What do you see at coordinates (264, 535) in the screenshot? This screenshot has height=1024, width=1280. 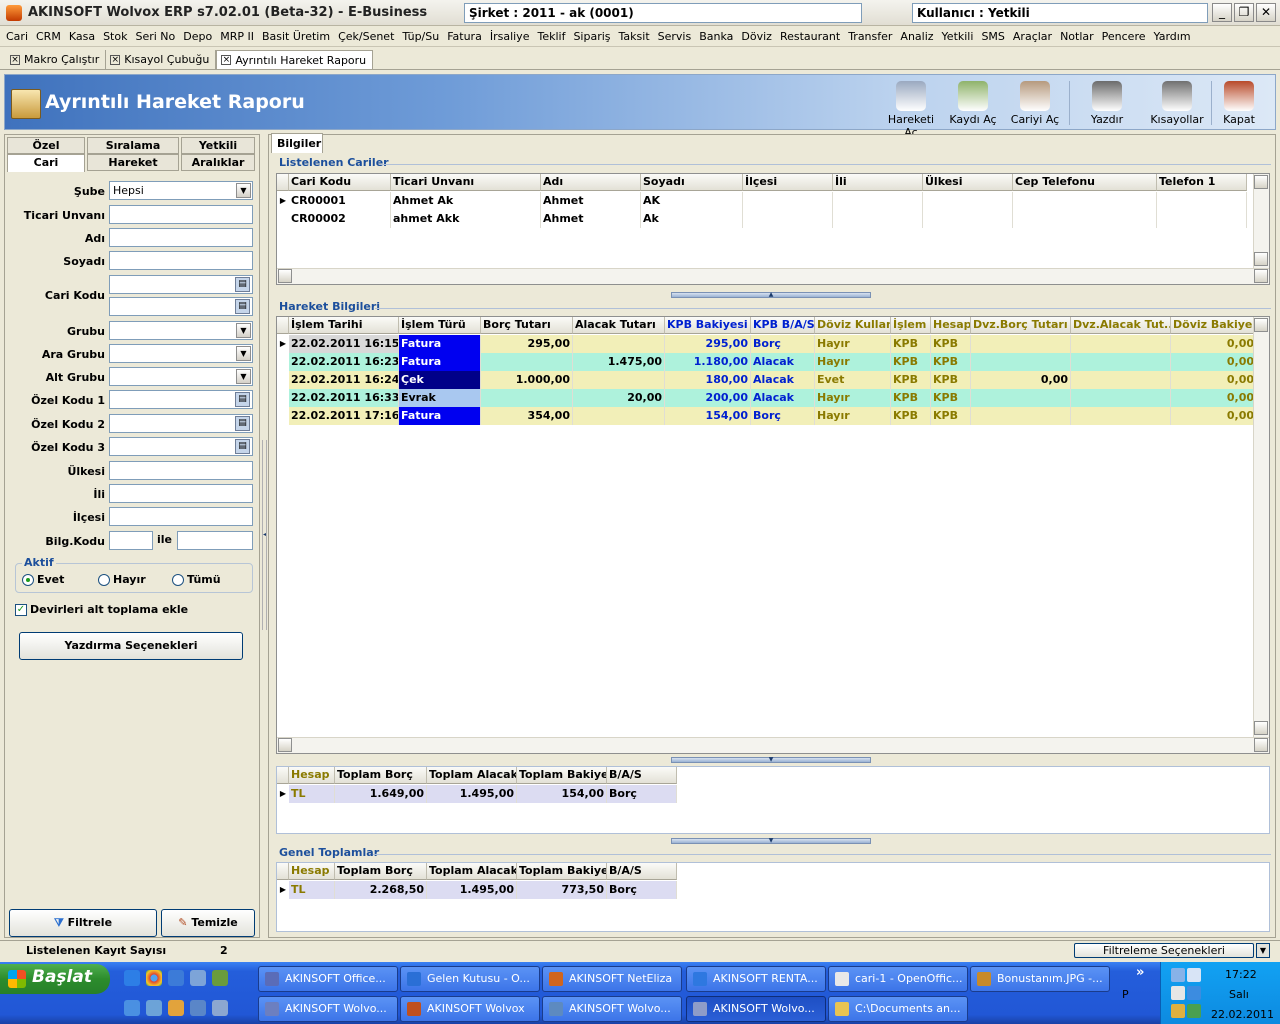 I see `panel-splitter: ◂` at bounding box center [264, 535].